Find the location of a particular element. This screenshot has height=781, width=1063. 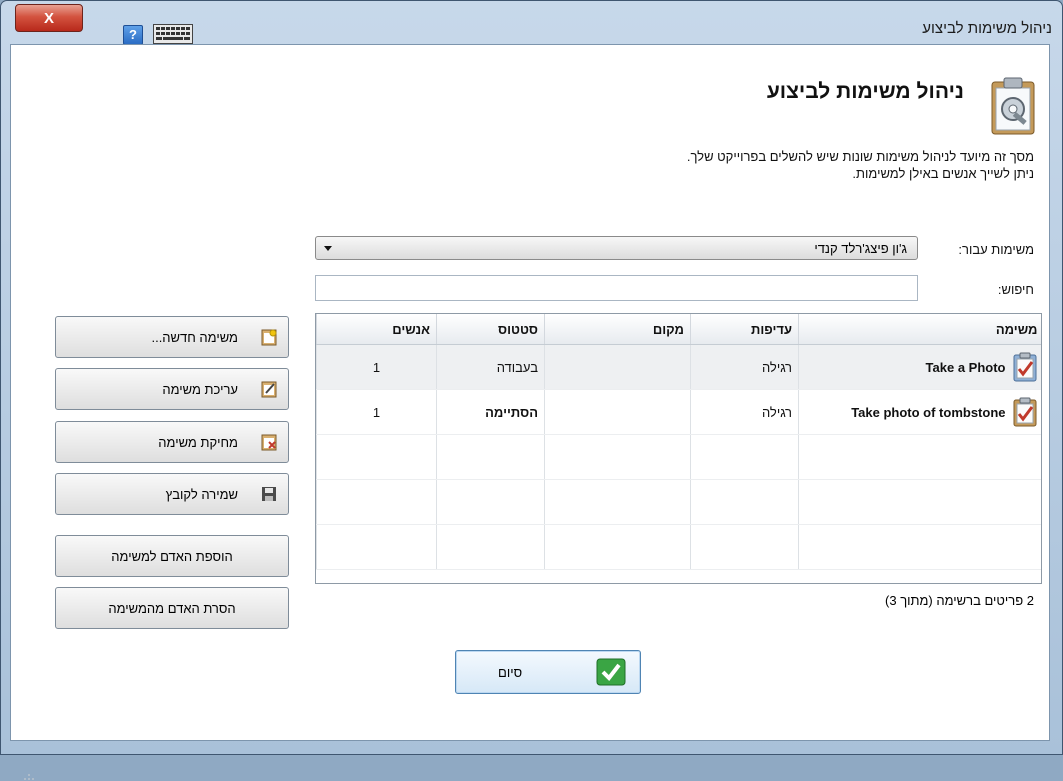

keyboard-button is located at coordinates (173, 34).